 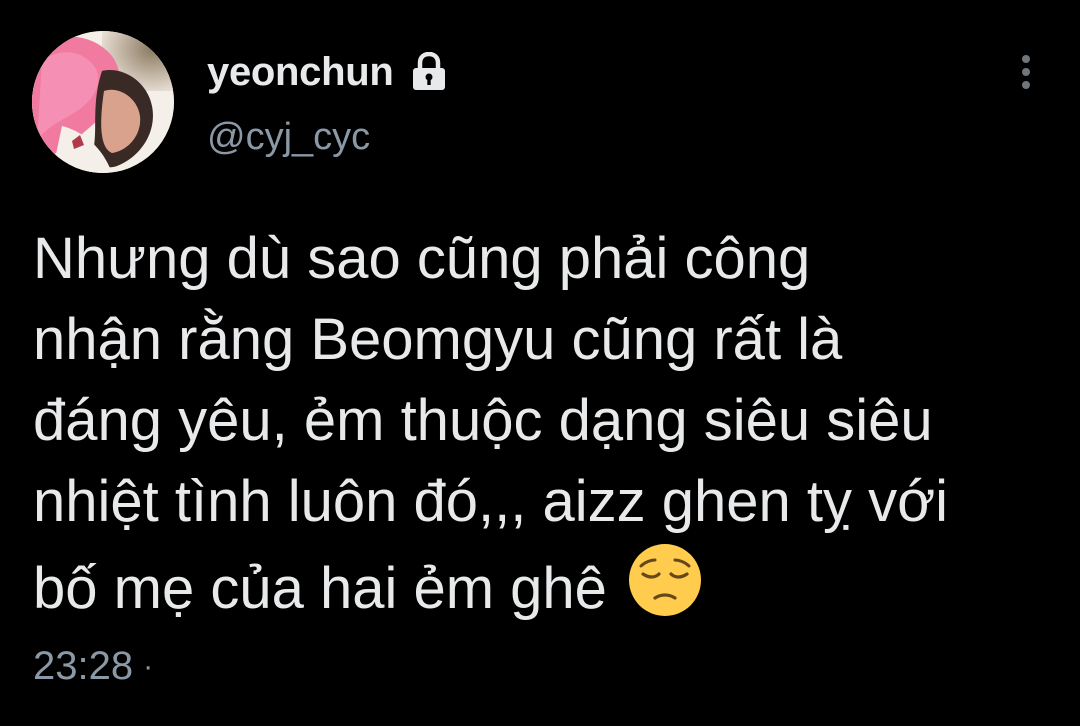 I want to click on avatar, so click(x=103, y=102).